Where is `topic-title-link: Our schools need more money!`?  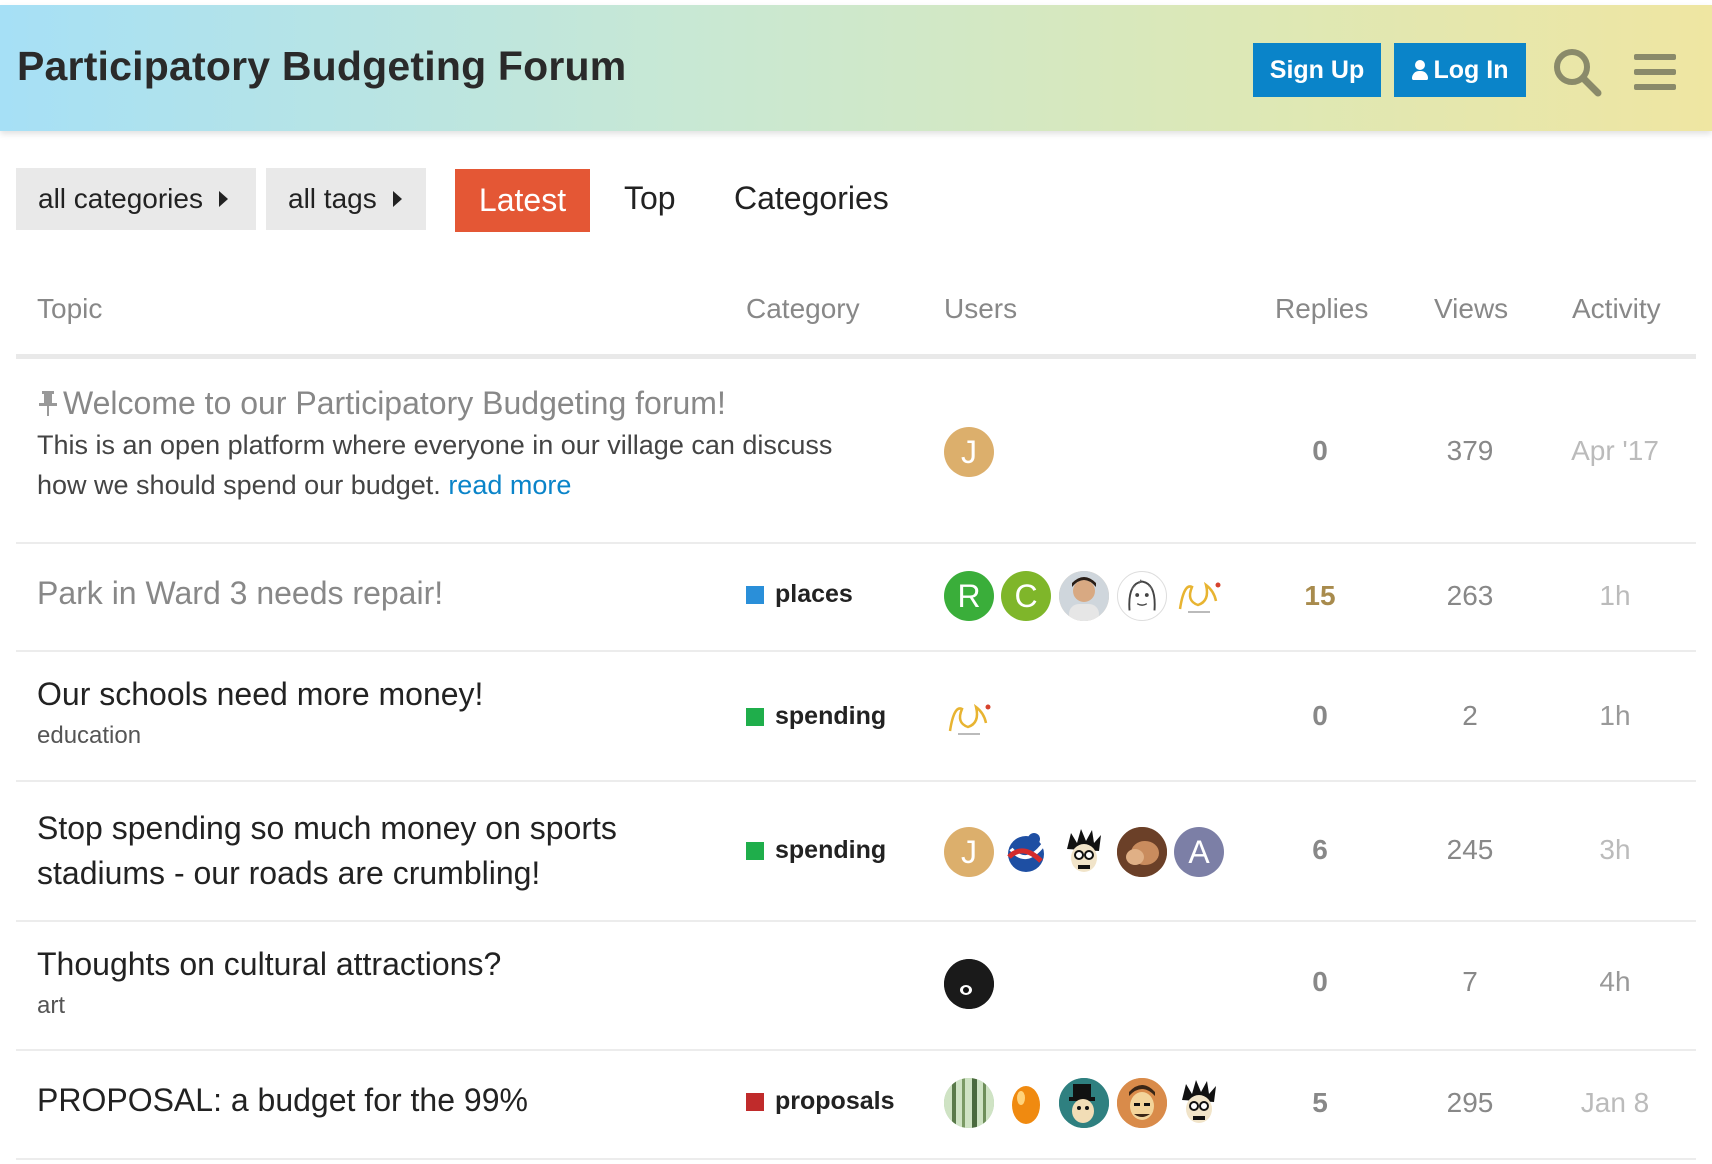
topic-title-link: Our schools need more money! is located at coordinates (260, 694).